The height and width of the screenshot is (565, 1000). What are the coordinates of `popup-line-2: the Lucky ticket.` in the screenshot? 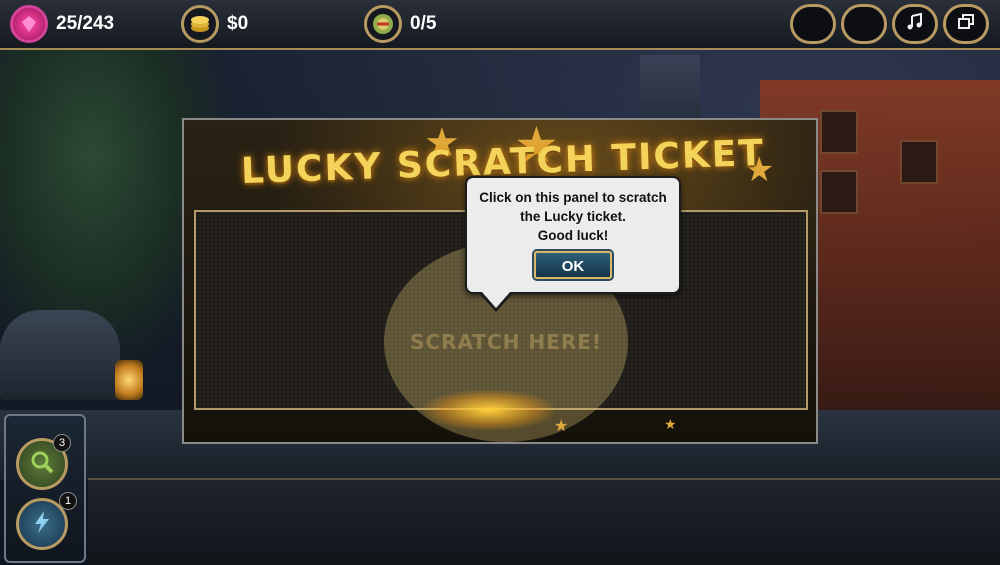 It's located at (573, 216).